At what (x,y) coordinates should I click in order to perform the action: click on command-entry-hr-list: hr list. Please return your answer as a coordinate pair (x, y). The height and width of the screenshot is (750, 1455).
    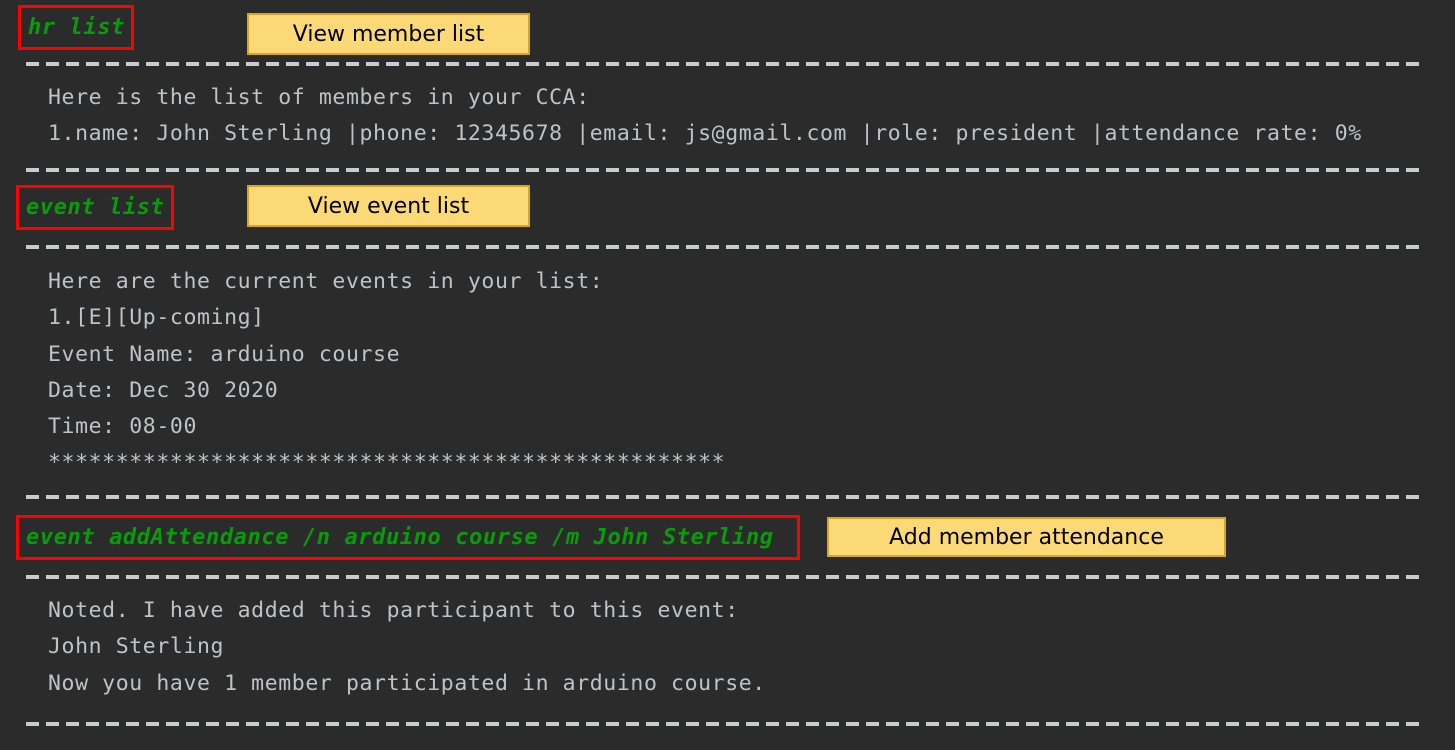
    Looking at the image, I should click on (76, 27).